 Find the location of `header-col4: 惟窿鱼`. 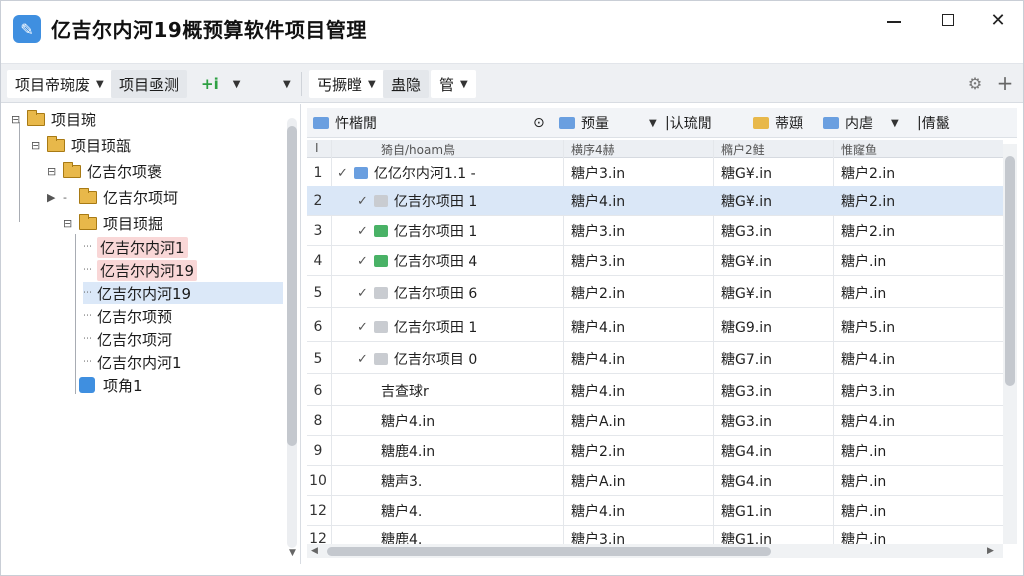

header-col4: 惟窿鱼 is located at coordinates (859, 149).